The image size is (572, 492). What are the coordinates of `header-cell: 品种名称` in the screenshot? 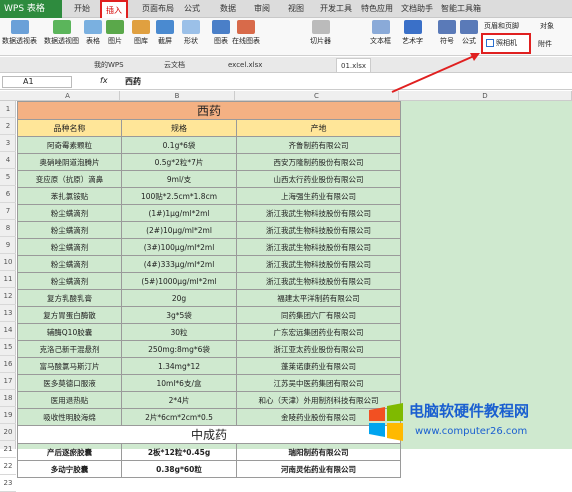 It's located at (69, 128).